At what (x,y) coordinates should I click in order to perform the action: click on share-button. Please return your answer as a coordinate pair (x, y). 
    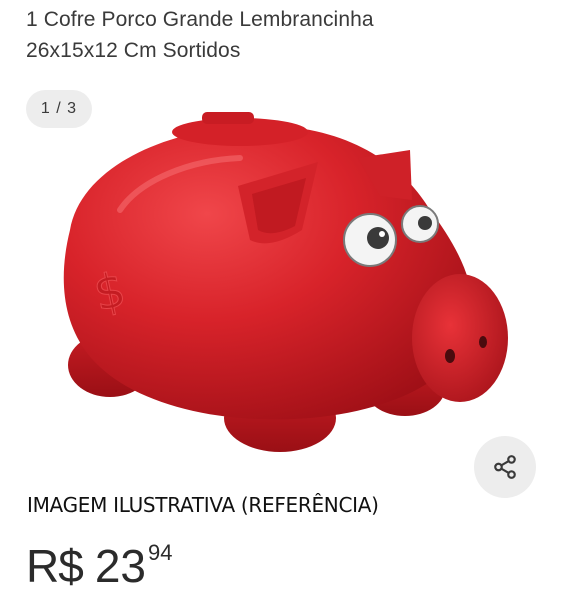
    Looking at the image, I should click on (505, 467).